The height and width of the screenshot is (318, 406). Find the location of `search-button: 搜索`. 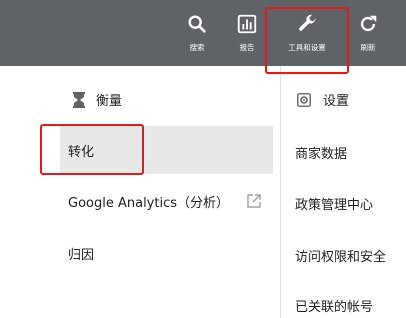

search-button: 搜索 is located at coordinates (197, 33).